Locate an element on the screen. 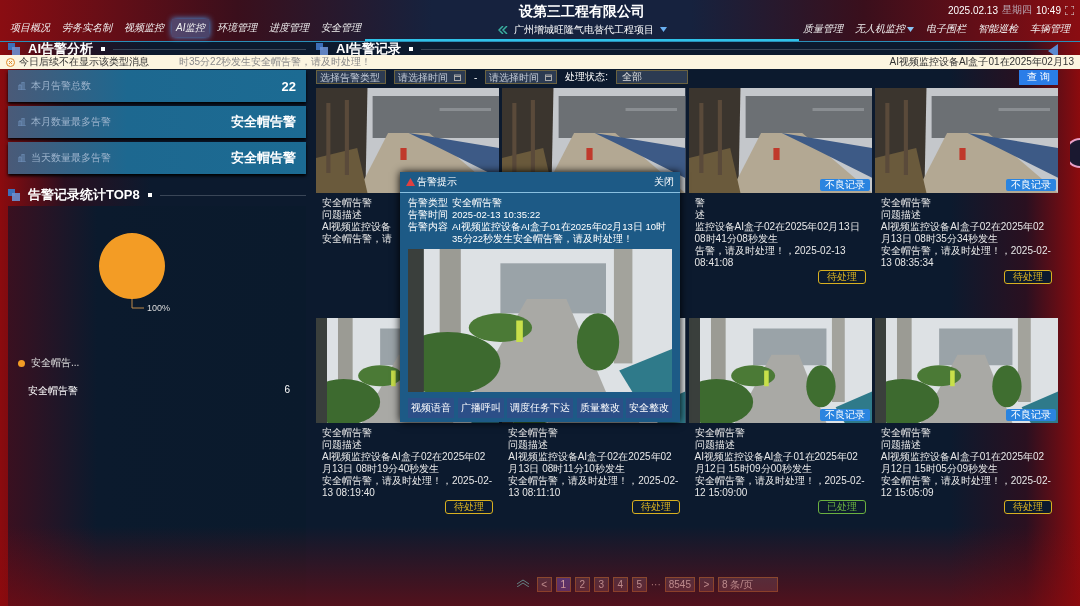 The image size is (1080, 606). field-label: 告警类型 is located at coordinates (428, 203).